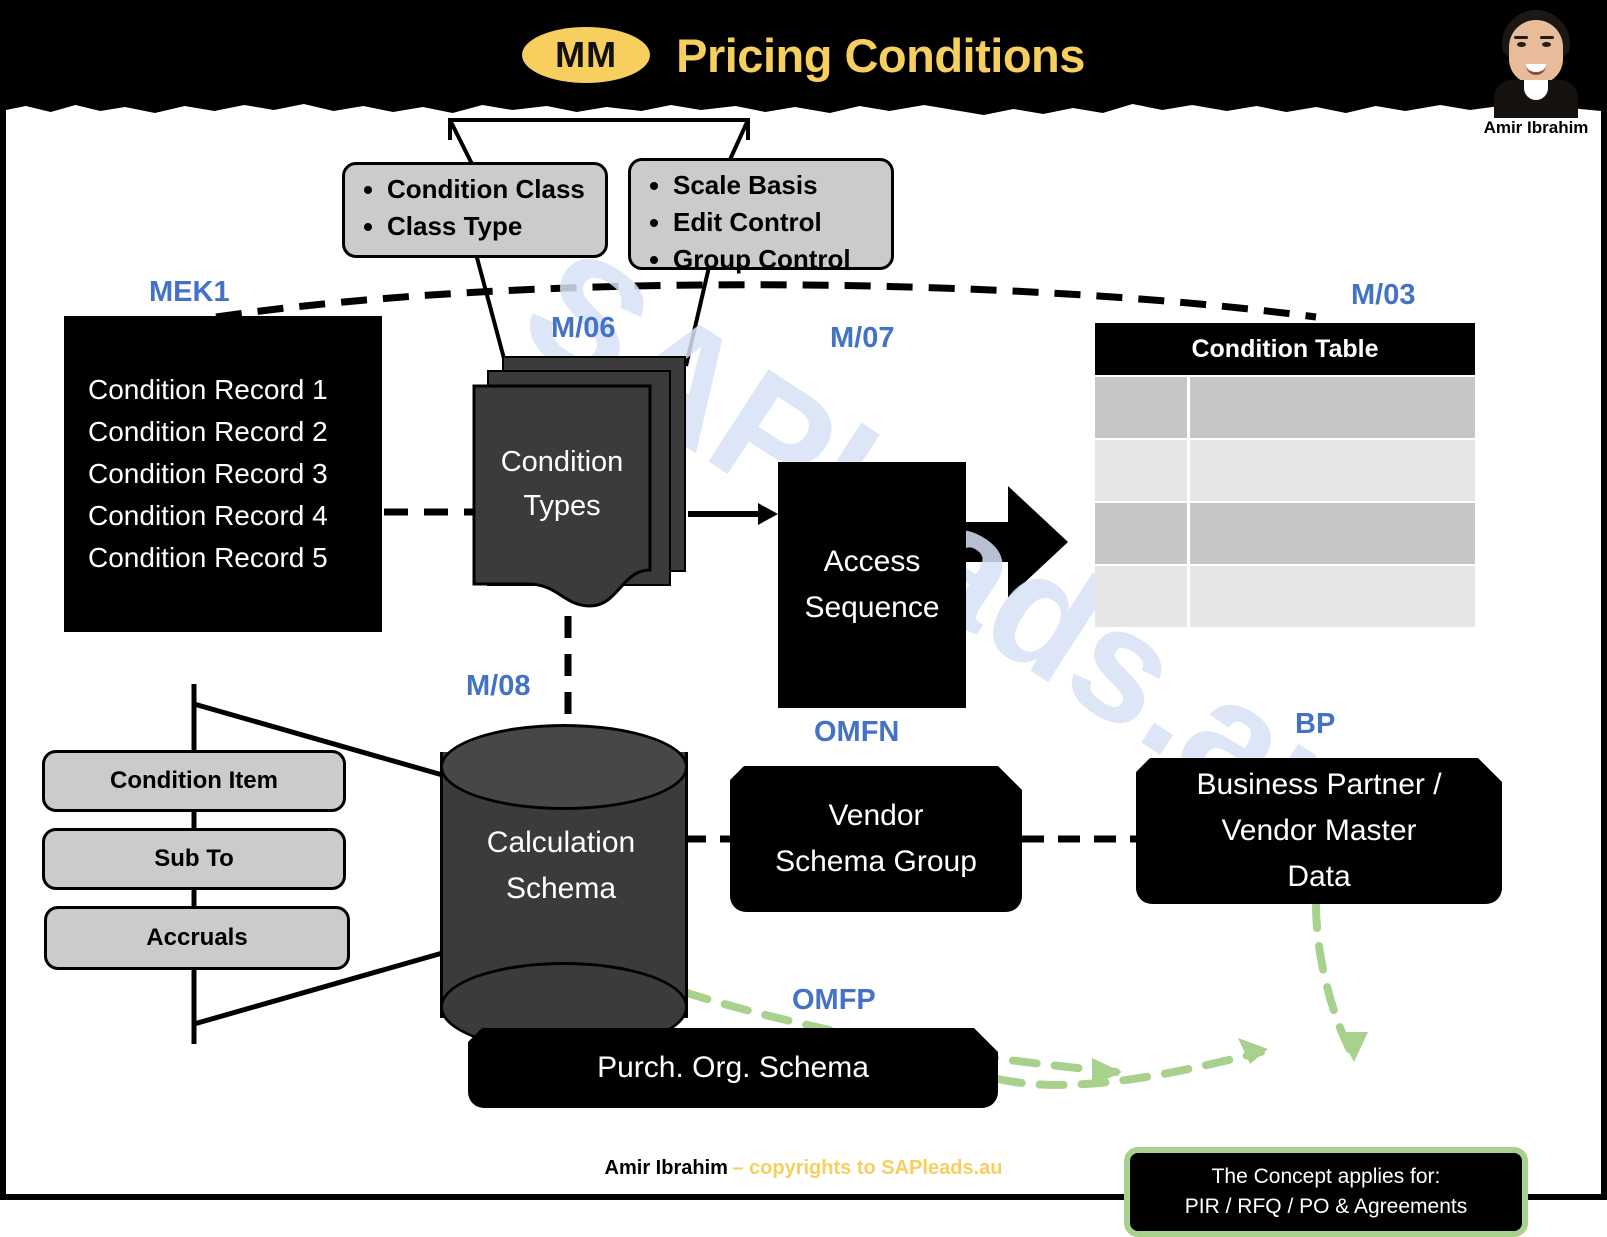  What do you see at coordinates (834, 1000) in the screenshot?
I see `tcode-omfp: OMFP` at bounding box center [834, 1000].